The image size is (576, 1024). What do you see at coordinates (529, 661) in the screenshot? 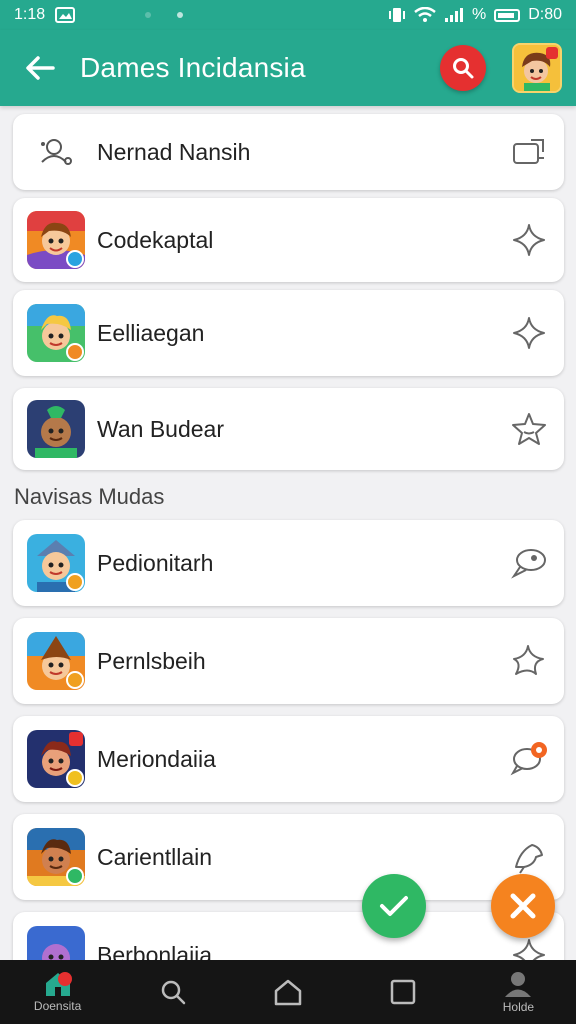
I see `sparkle-icon` at bounding box center [529, 661].